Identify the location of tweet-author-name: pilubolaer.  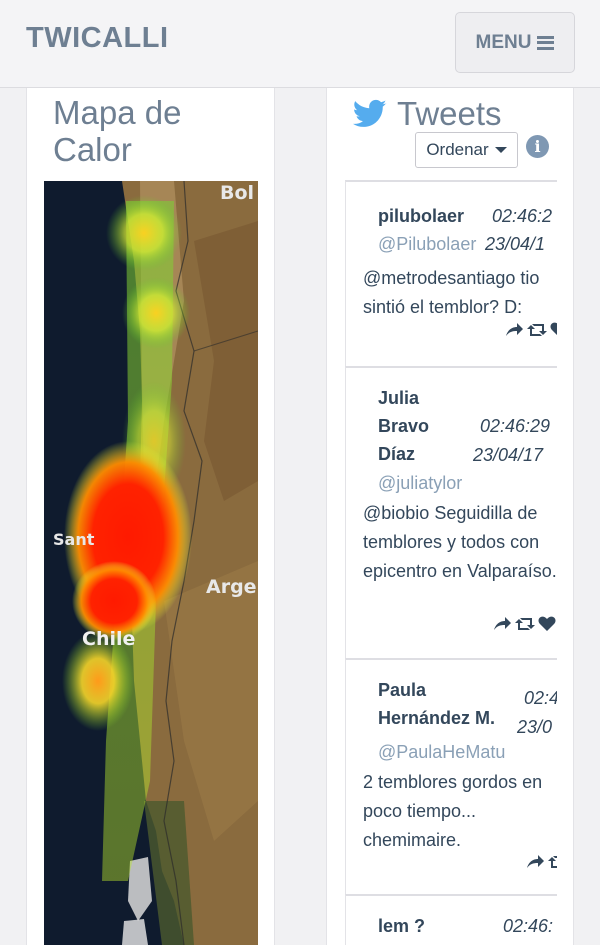
(421, 216).